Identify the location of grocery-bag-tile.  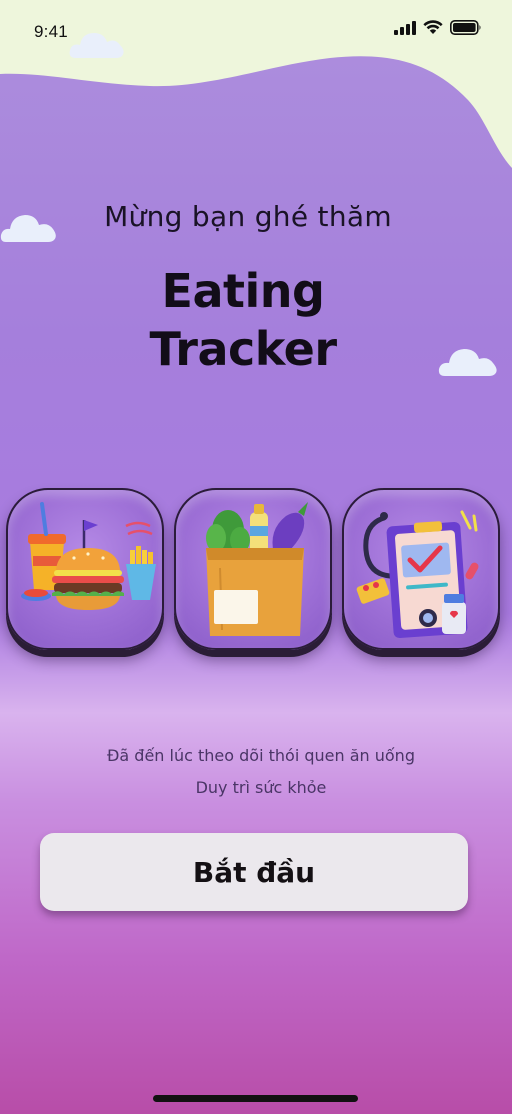
(253, 569).